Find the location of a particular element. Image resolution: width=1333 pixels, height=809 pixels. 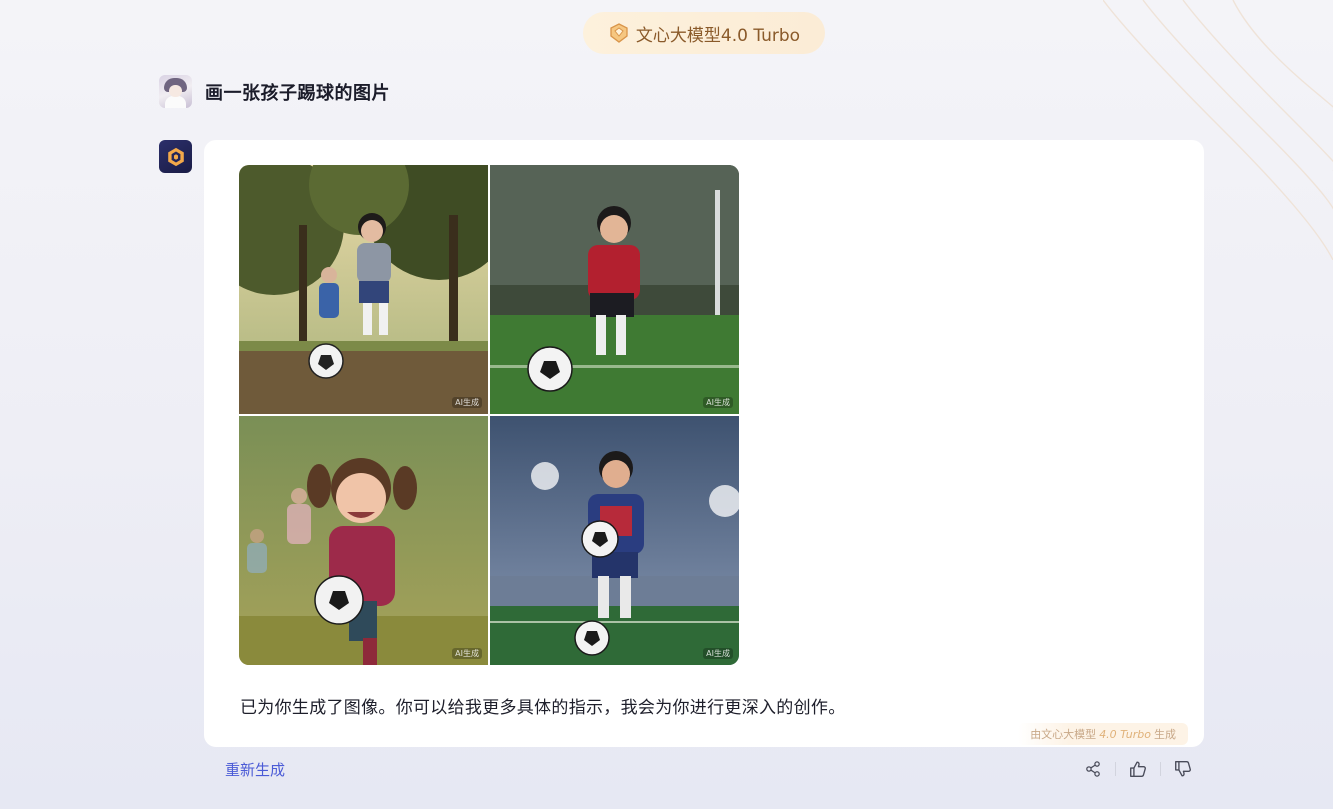

response-actions is located at coordinates (1138, 769).